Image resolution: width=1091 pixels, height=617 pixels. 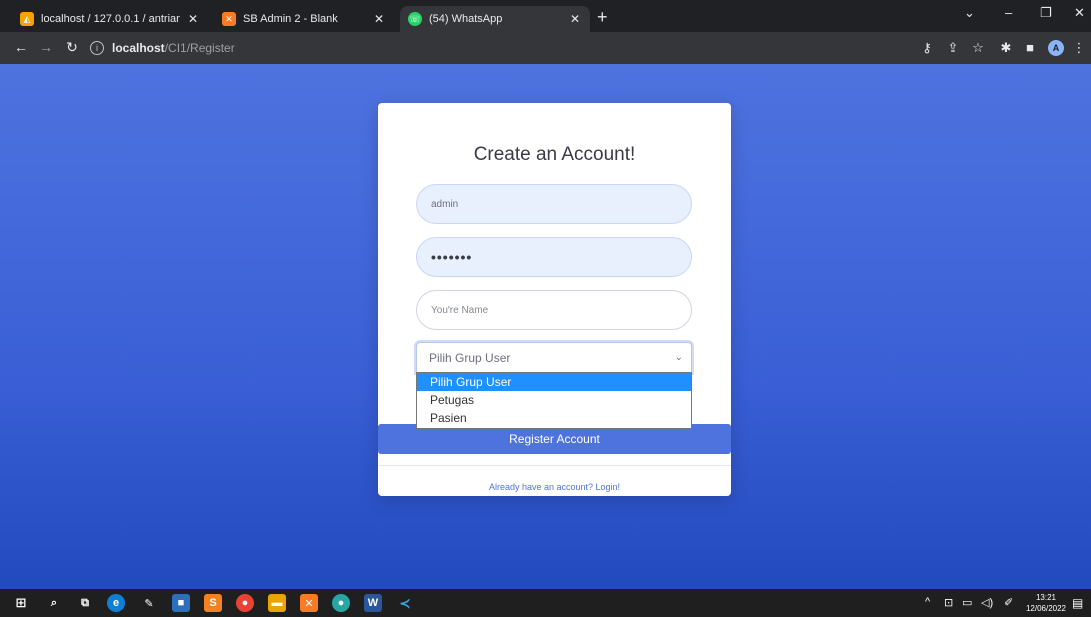 I want to click on vscode-icon: ≺, so click(x=405, y=603).